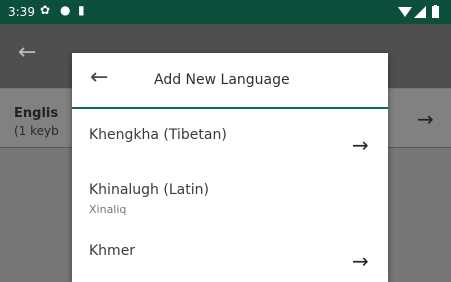 Image resolution: width=451 pixels, height=282 pixels. What do you see at coordinates (149, 190) in the screenshot?
I see `language-name: Khinalugh (Latin)` at bounding box center [149, 190].